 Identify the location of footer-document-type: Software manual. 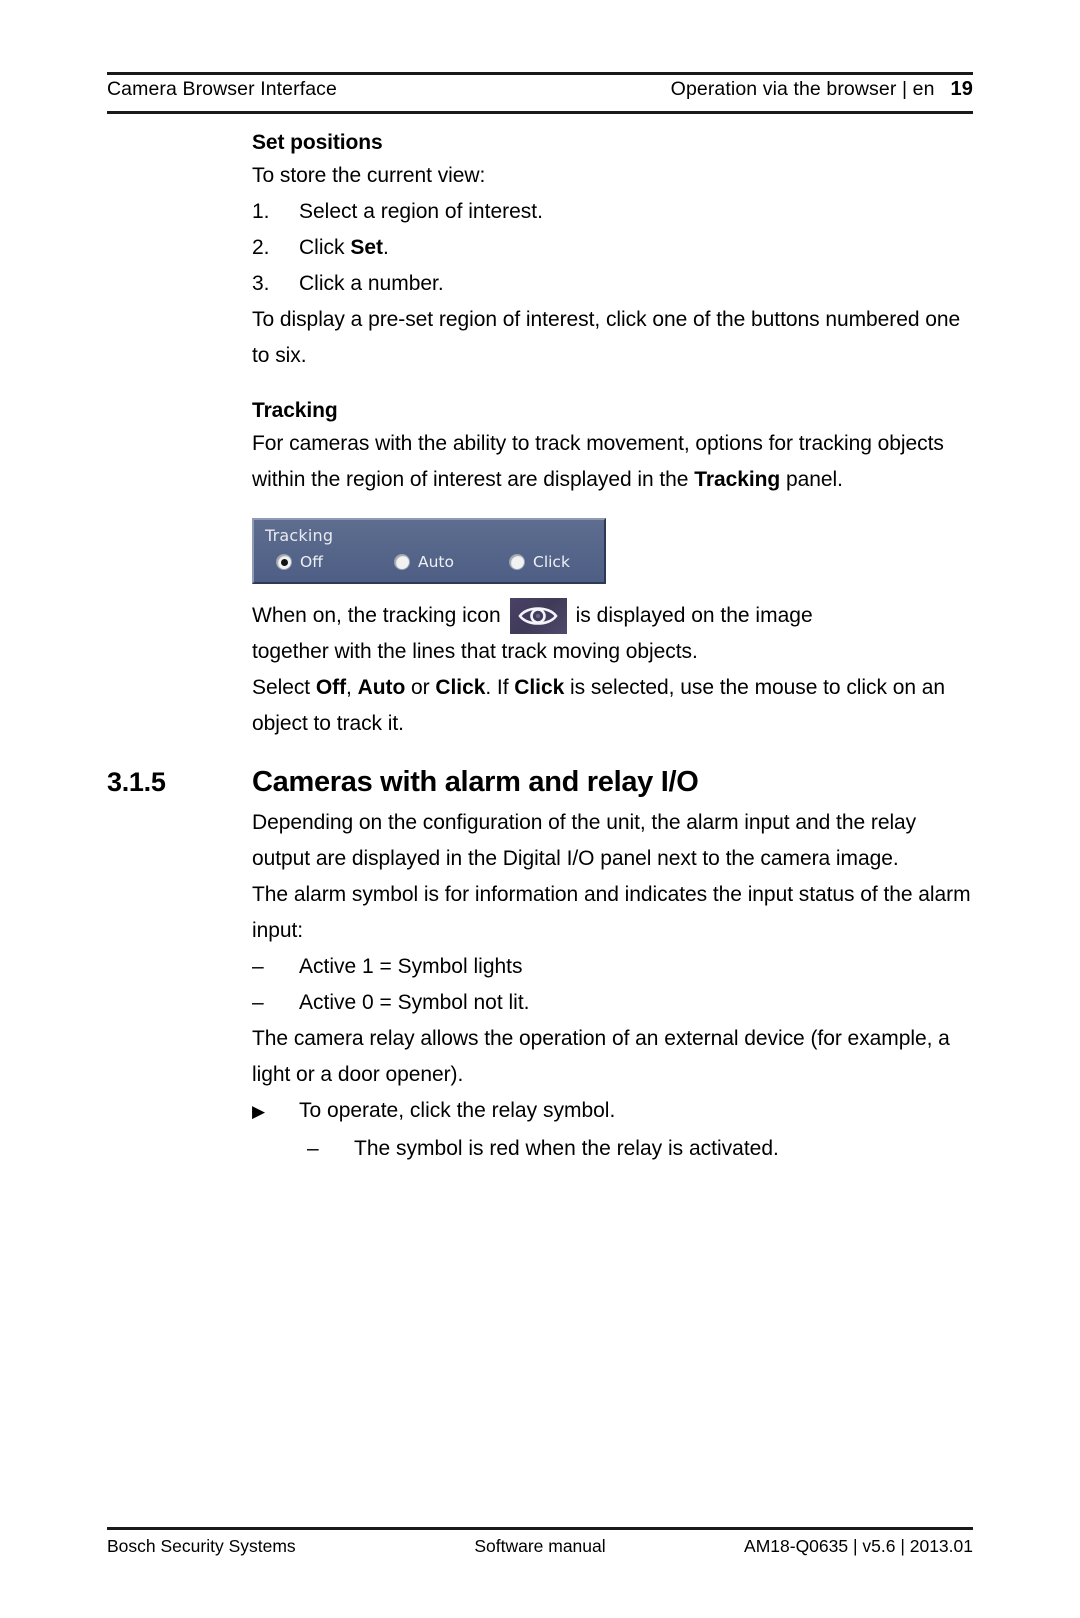
(540, 1546).